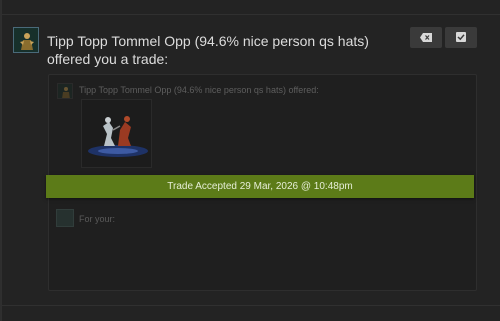  What do you see at coordinates (97, 219) in the screenshot?
I see `for-your-label: For your:` at bounding box center [97, 219].